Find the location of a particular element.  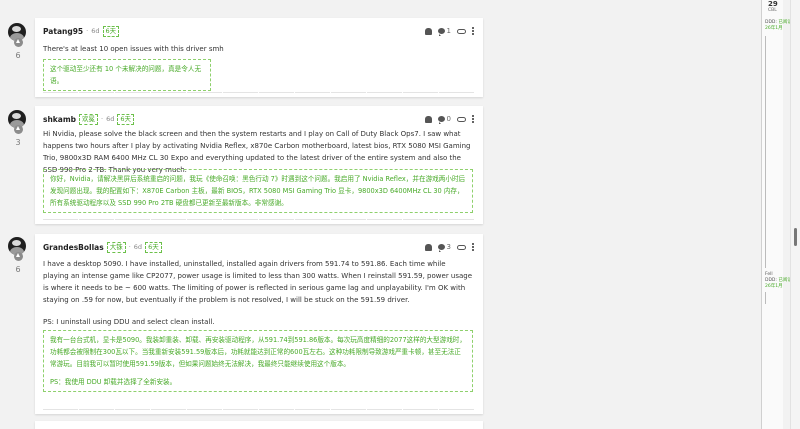

post-3-vote-column: 6 is located at coordinates (18, 255).